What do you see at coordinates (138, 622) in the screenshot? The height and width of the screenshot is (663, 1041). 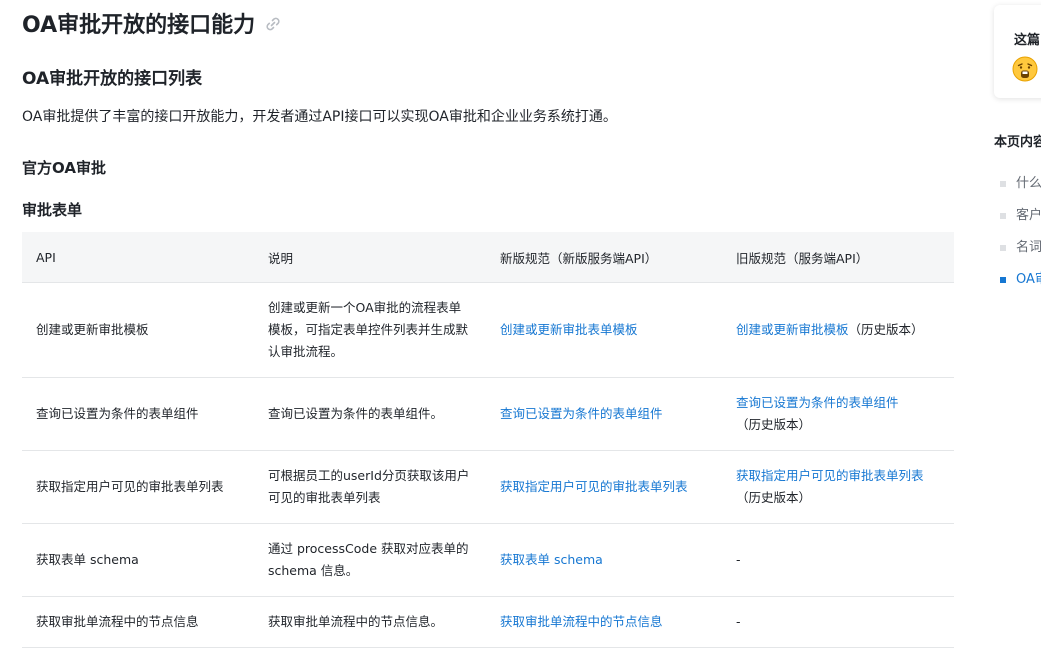 I see `api-name: 获取审批单流程中的节点信息` at bounding box center [138, 622].